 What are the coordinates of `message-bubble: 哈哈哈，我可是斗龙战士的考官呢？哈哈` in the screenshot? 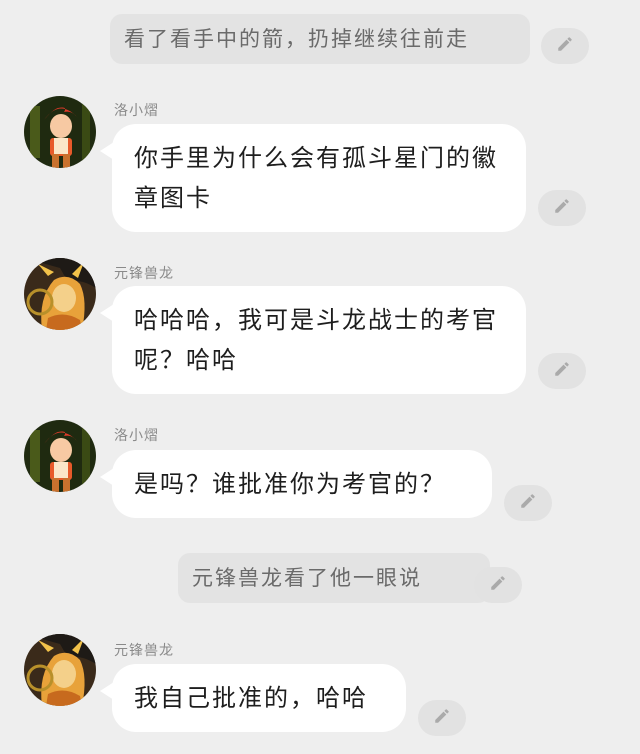 It's located at (313, 340).